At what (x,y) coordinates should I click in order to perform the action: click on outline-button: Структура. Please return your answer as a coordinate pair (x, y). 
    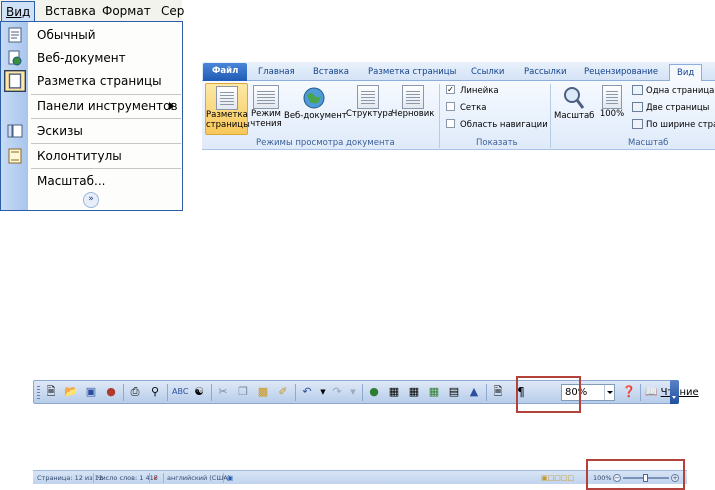
    Looking at the image, I should click on (370, 109).